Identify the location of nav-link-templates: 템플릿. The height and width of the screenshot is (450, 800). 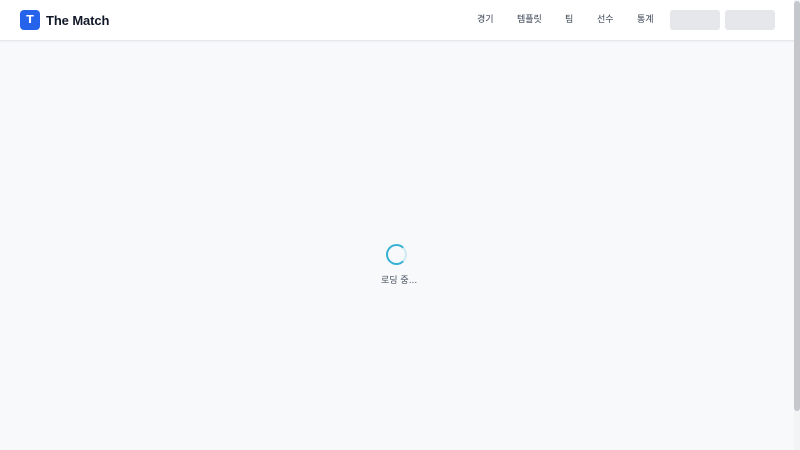
(529, 20).